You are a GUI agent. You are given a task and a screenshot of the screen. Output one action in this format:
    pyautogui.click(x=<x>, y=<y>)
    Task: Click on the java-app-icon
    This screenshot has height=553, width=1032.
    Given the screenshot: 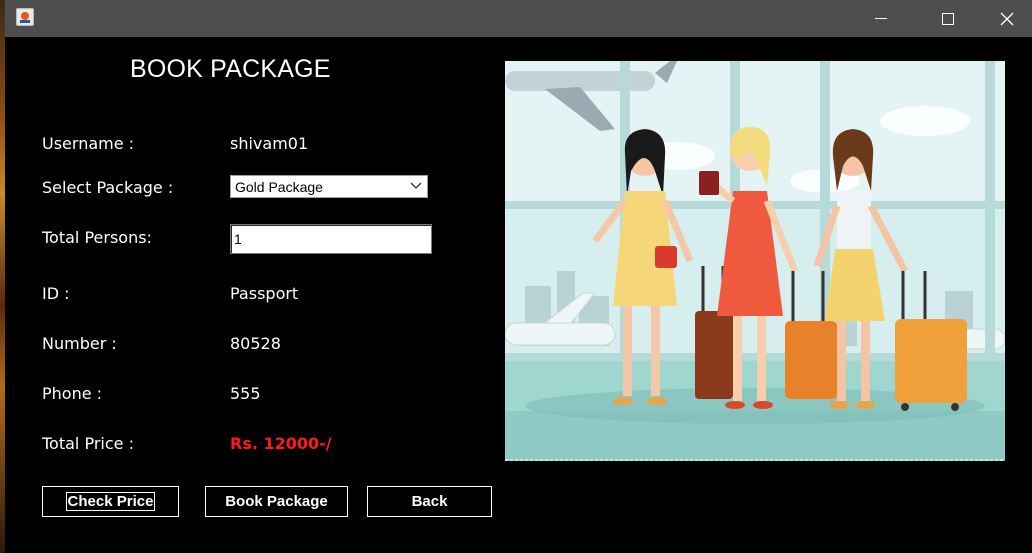 What is the action you would take?
    pyautogui.click(x=25, y=17)
    